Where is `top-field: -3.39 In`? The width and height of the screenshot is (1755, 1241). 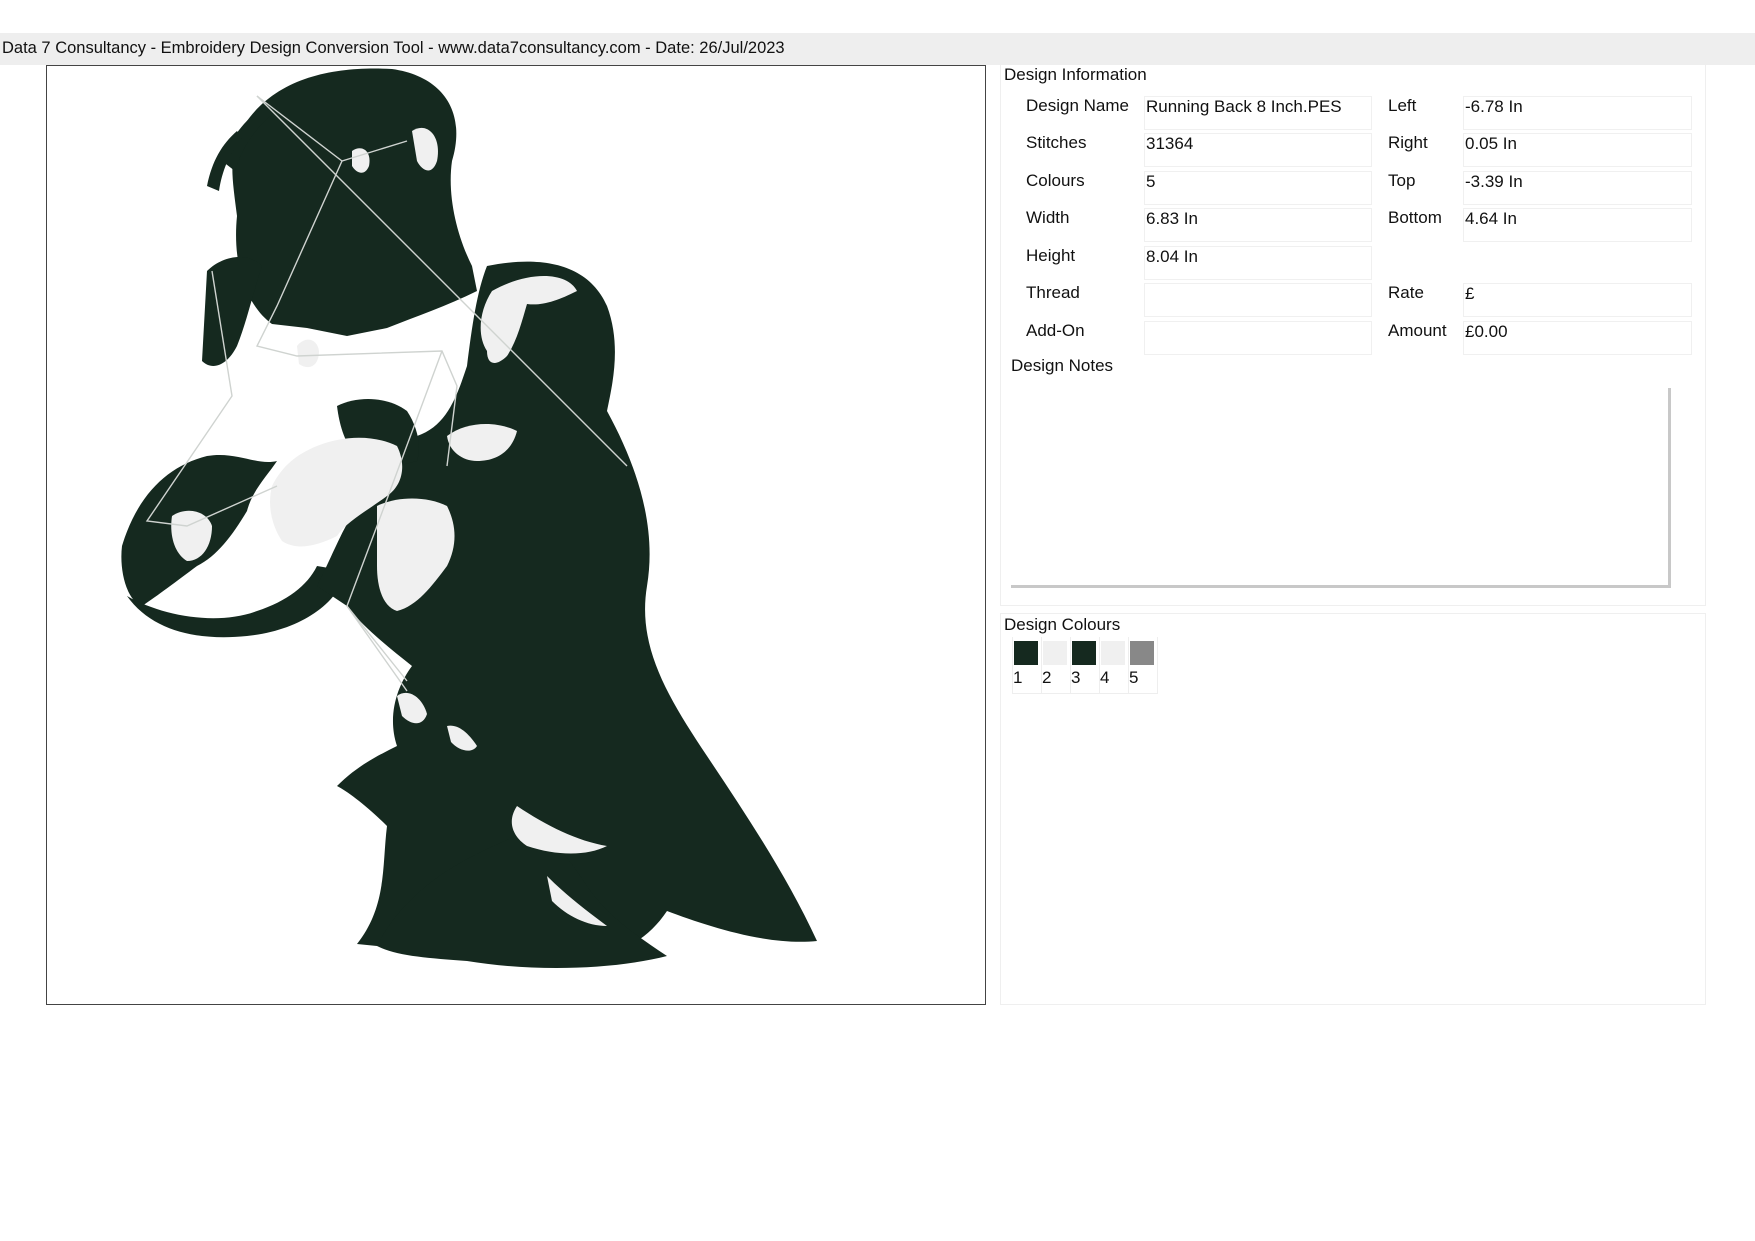
top-field: -3.39 In is located at coordinates (1577, 188).